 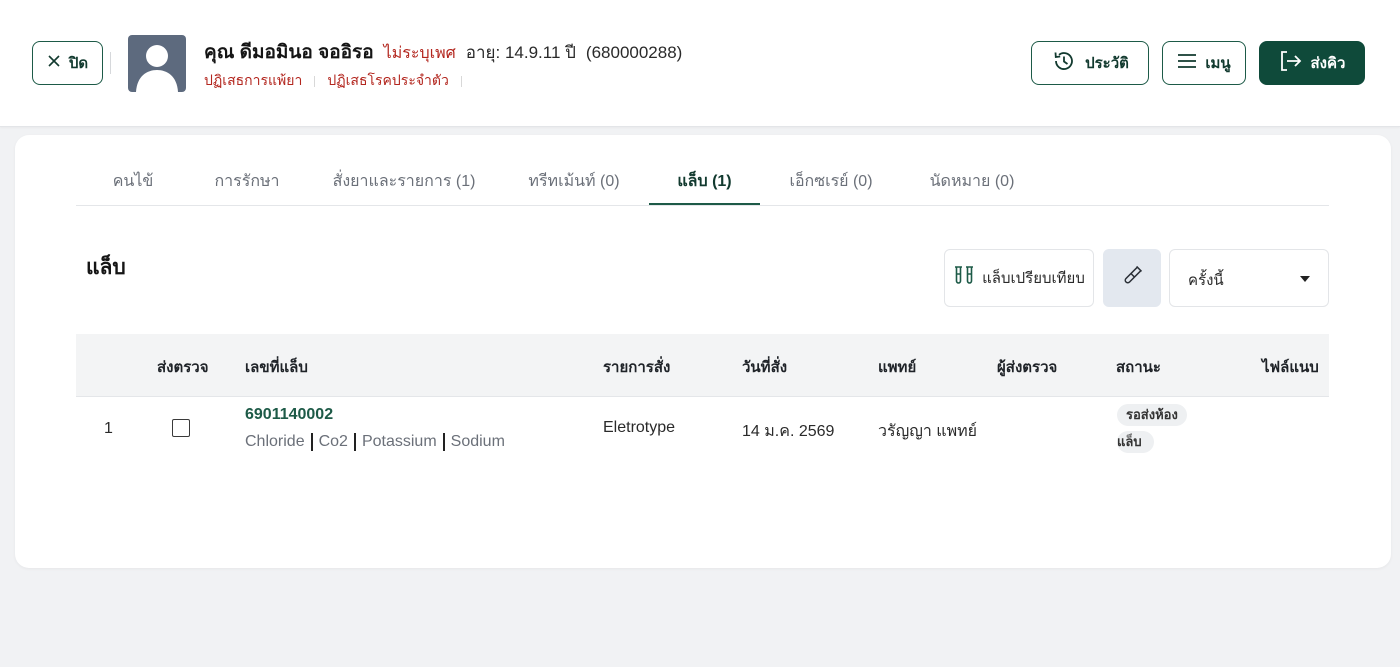 What do you see at coordinates (106, 267) in the screenshot?
I see `section-title: แล็บ` at bounding box center [106, 267].